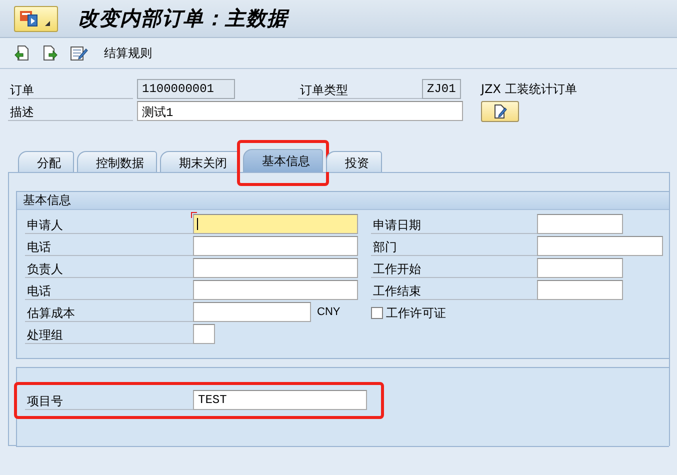  Describe the element at coordinates (183, 18) in the screenshot. I see `window-title: 改变内部订单：主数据` at that location.